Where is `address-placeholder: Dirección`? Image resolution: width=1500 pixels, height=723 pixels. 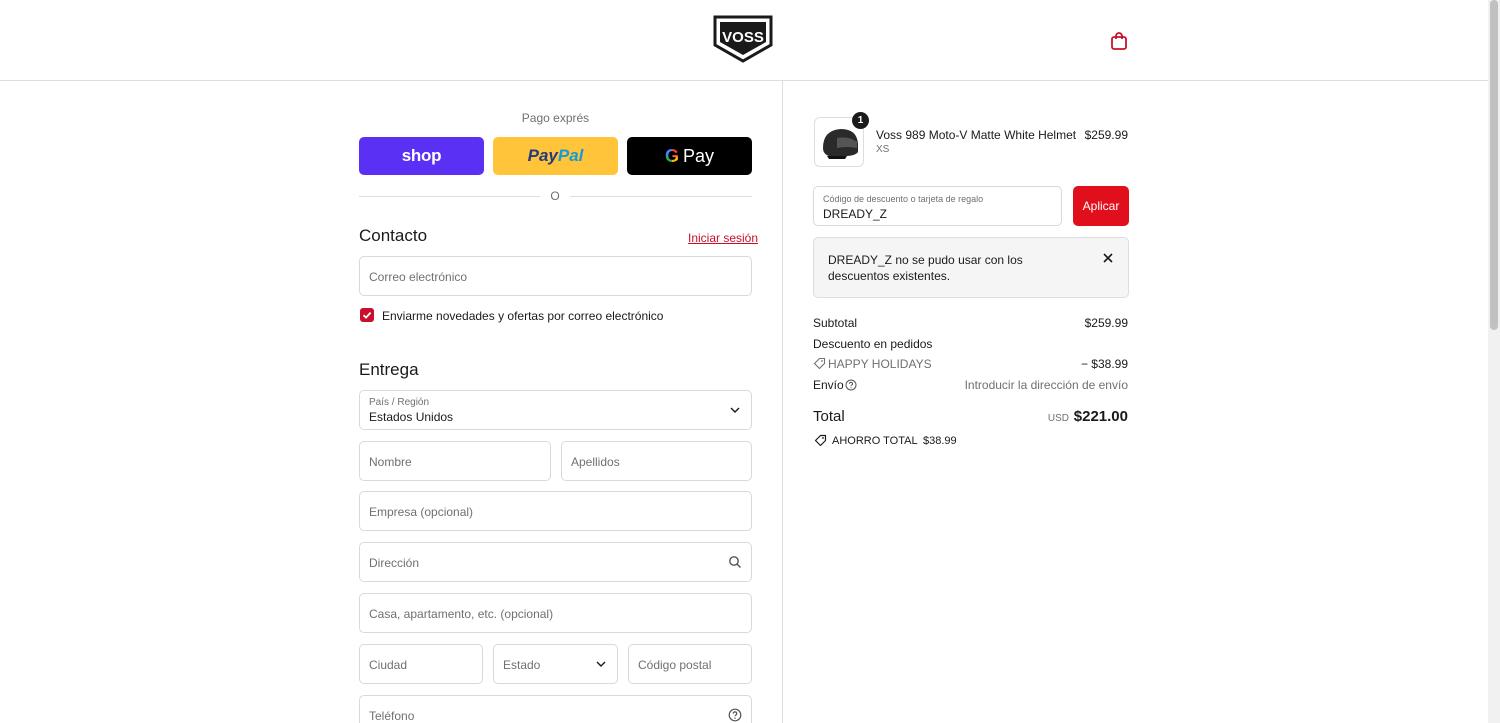
address-placeholder: Dirección is located at coordinates (394, 563).